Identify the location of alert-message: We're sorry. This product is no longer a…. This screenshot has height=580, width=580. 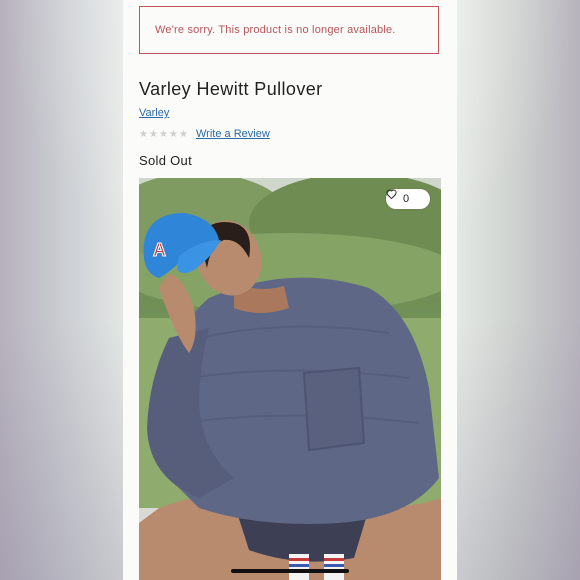
(275, 30).